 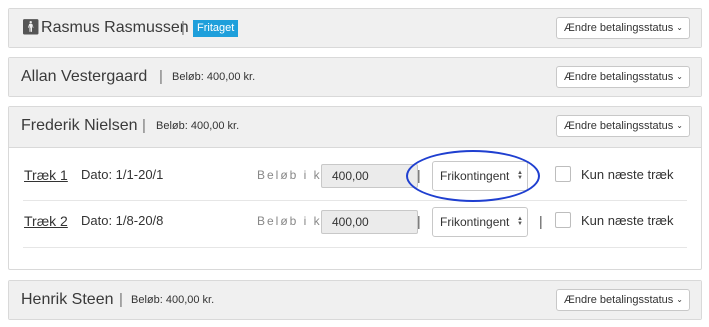 What do you see at coordinates (79, 125) in the screenshot?
I see `member-name: Frederik Nielsen` at bounding box center [79, 125].